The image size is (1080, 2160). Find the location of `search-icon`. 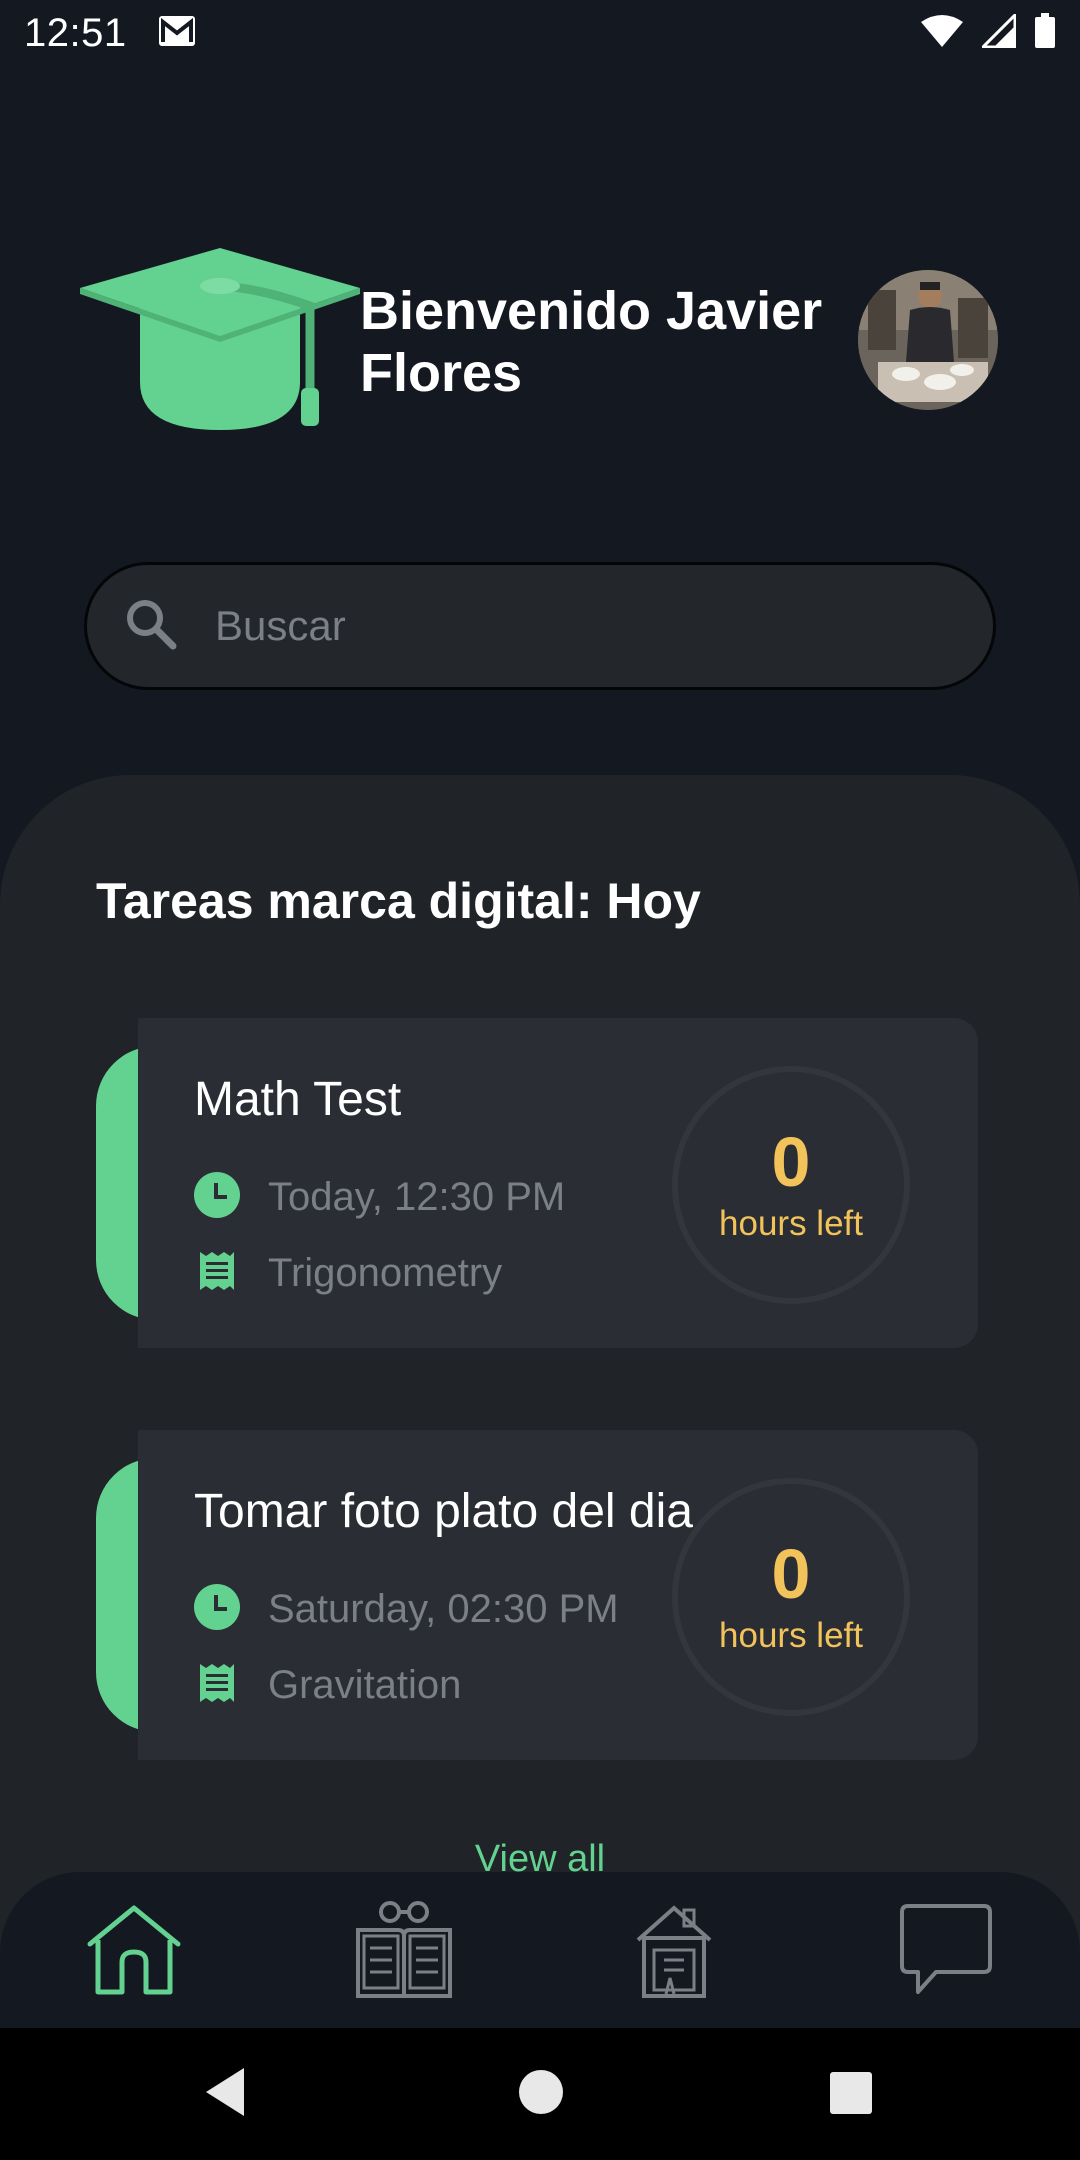

search-icon is located at coordinates (151, 626).